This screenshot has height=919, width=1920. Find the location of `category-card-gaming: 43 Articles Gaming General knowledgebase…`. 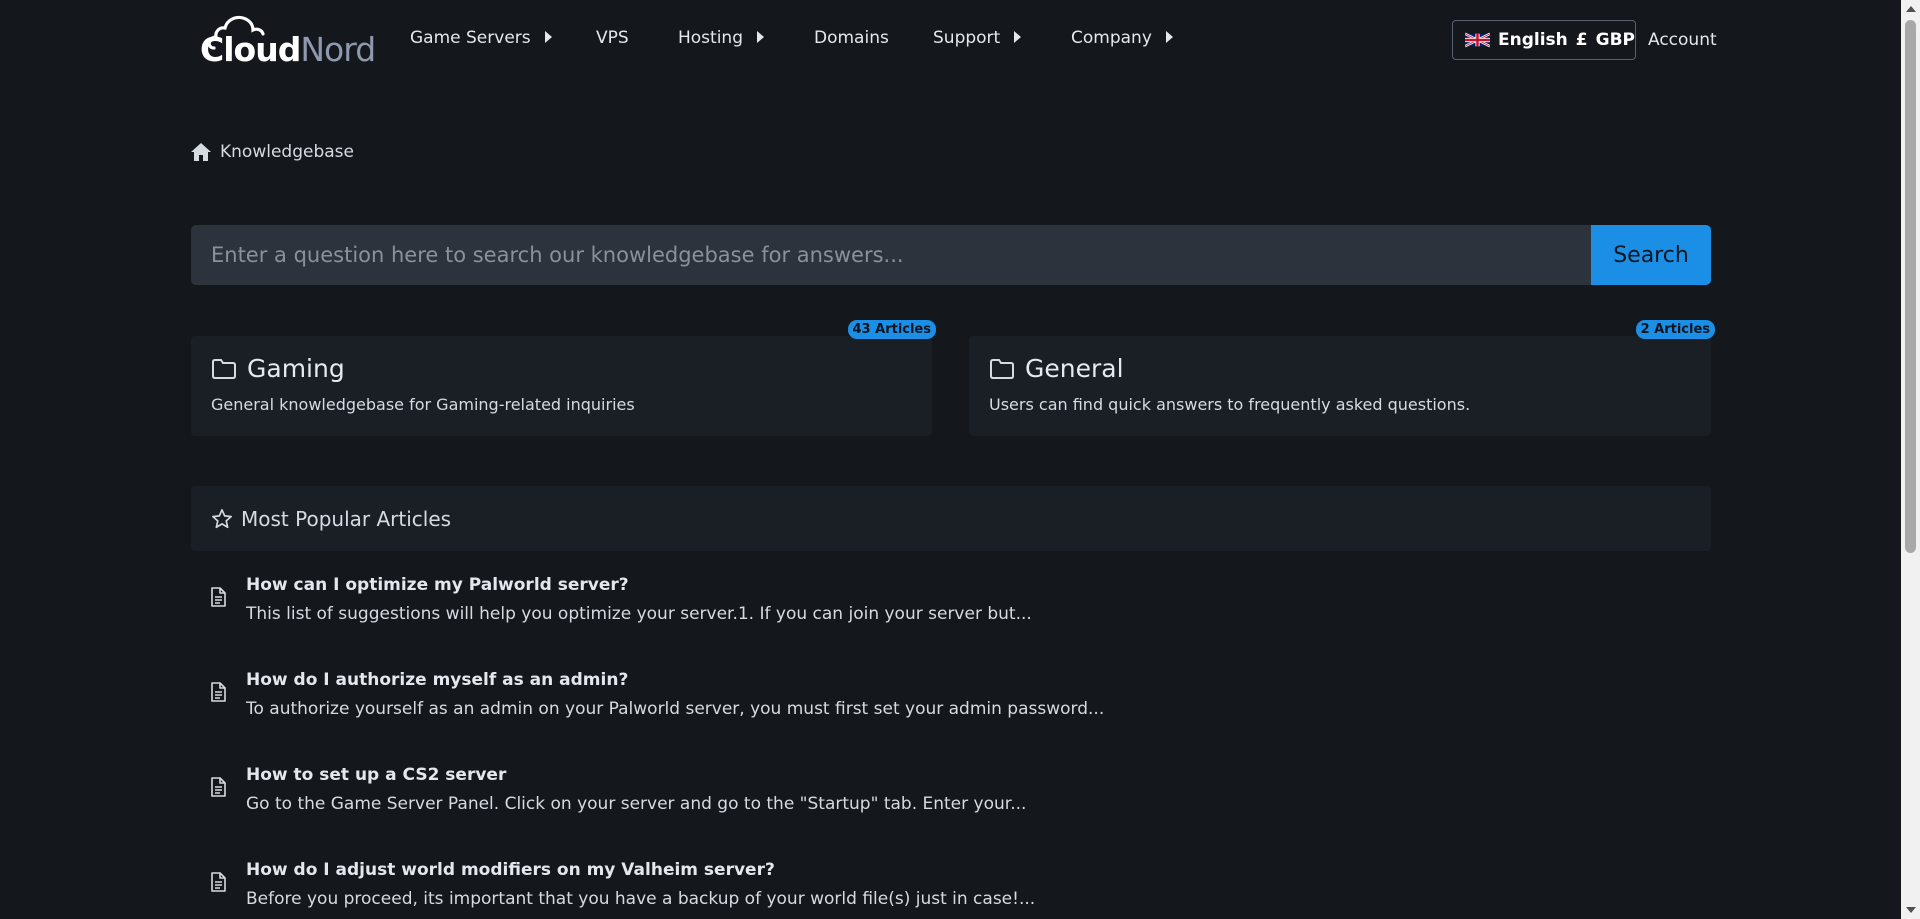

category-card-gaming: 43 Articles Gaming General knowledgebase… is located at coordinates (563, 378).